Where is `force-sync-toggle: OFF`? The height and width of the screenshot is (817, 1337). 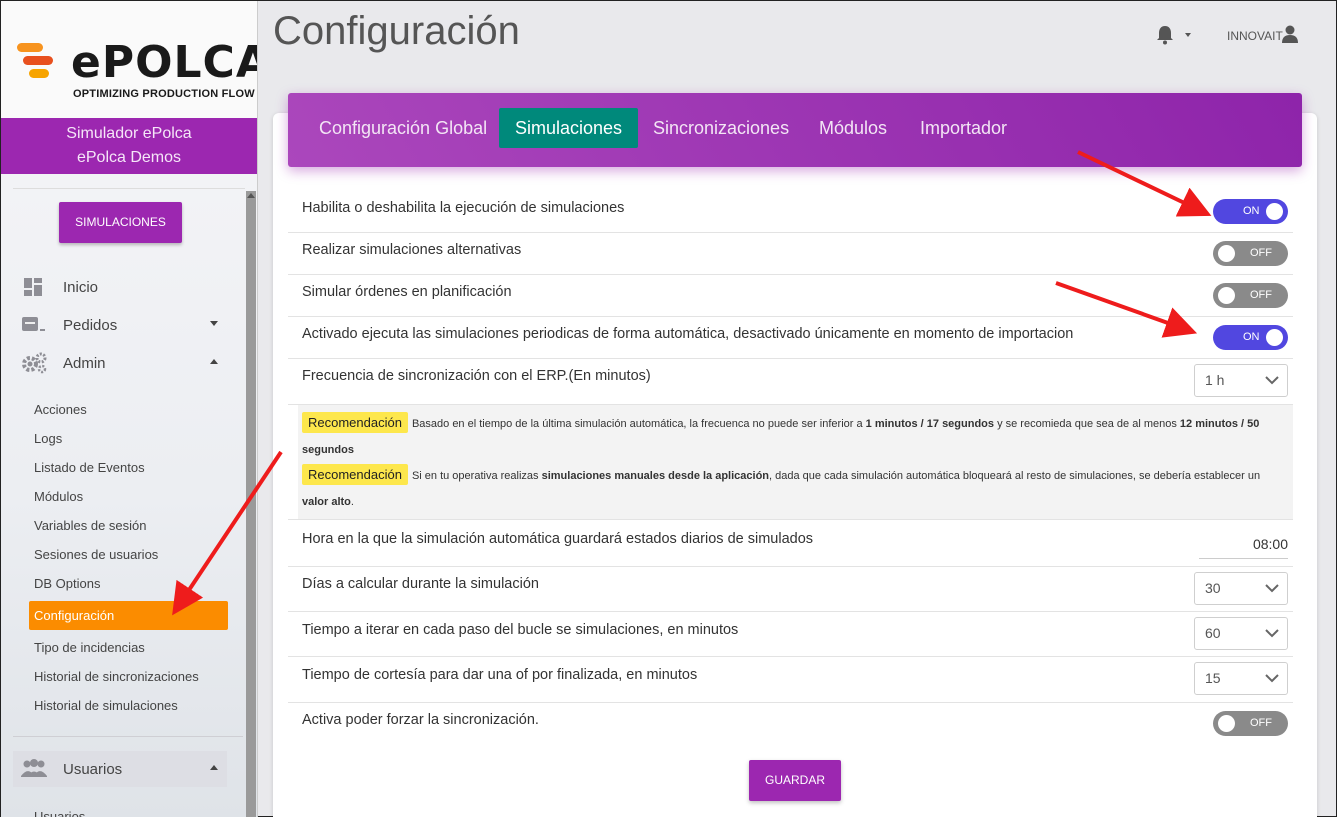
force-sync-toggle: OFF is located at coordinates (1250, 723).